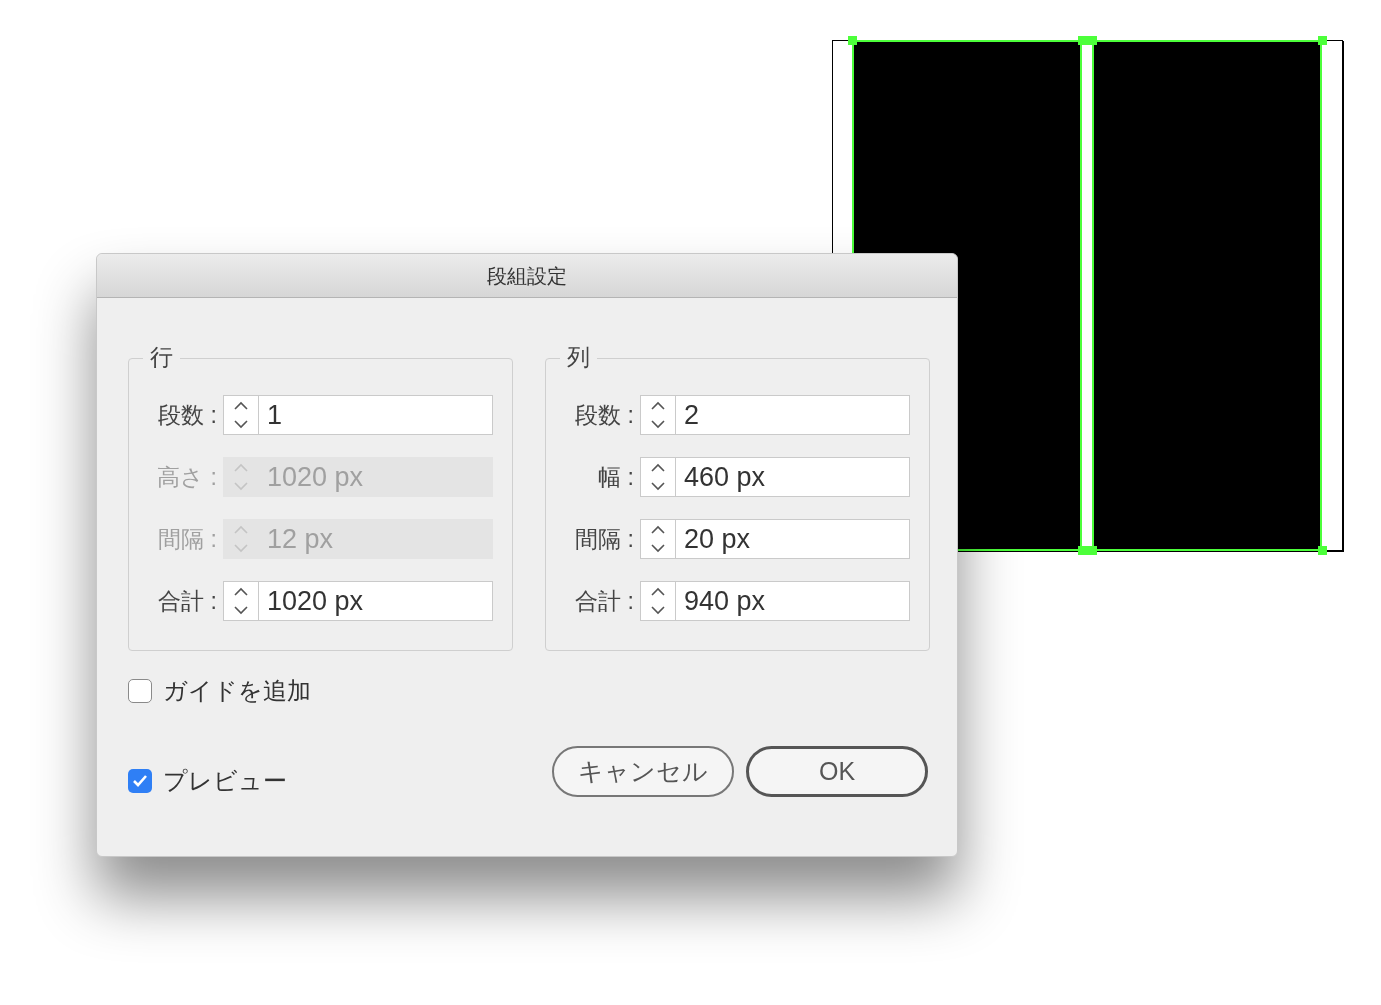 This screenshot has height=1005, width=1381. What do you see at coordinates (527, 276) in the screenshot?
I see `dialog-title: 段組設定` at bounding box center [527, 276].